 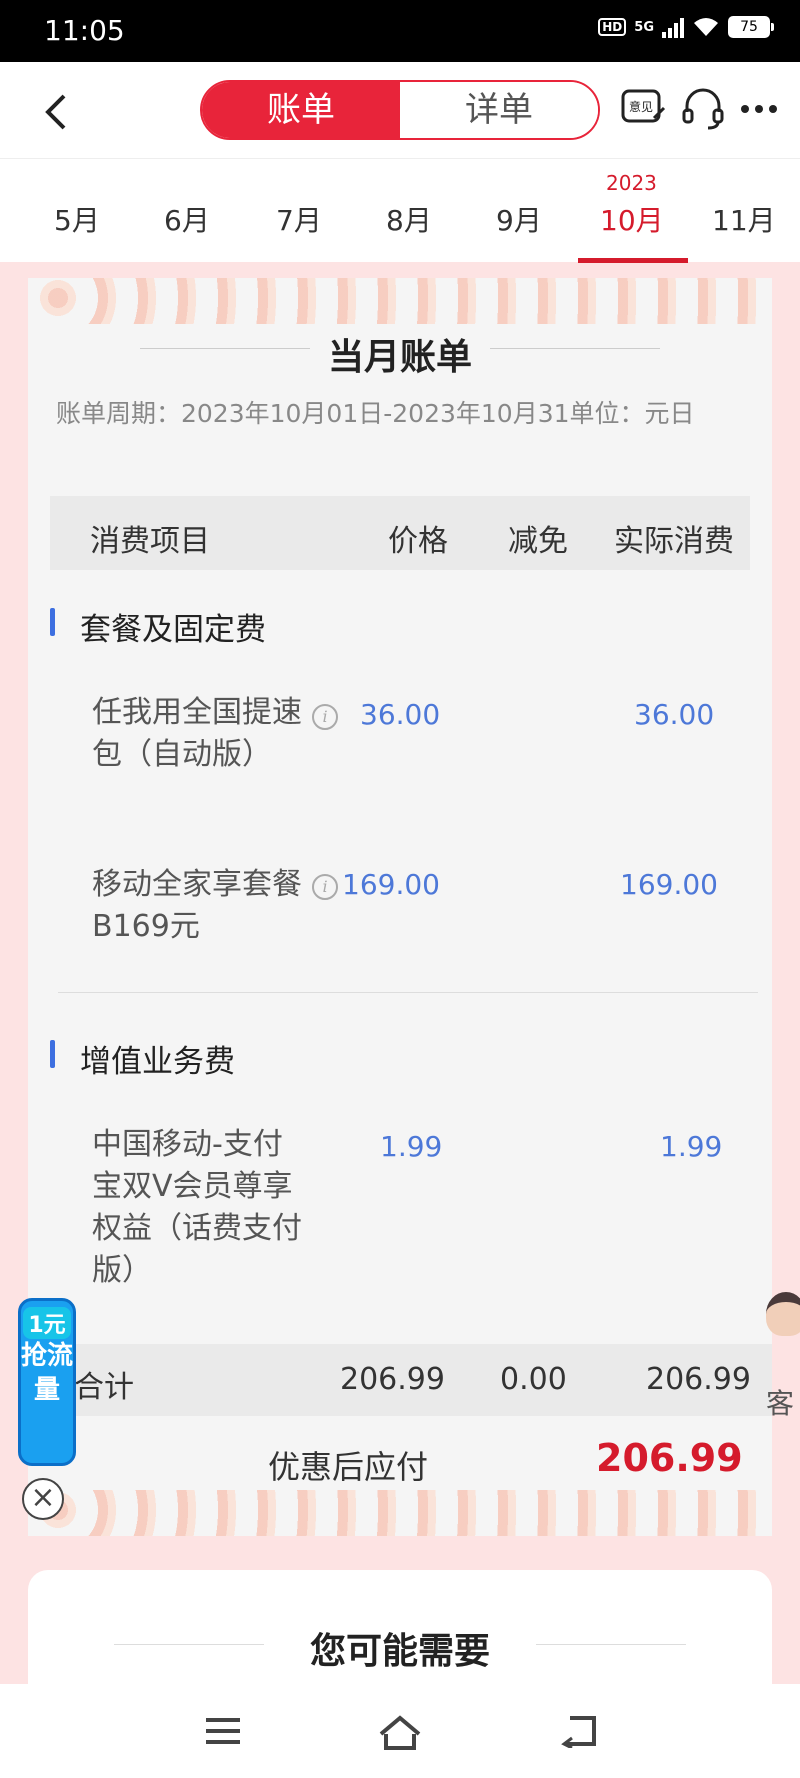 What do you see at coordinates (499, 110) in the screenshot?
I see `tab-details: 详单` at bounding box center [499, 110].